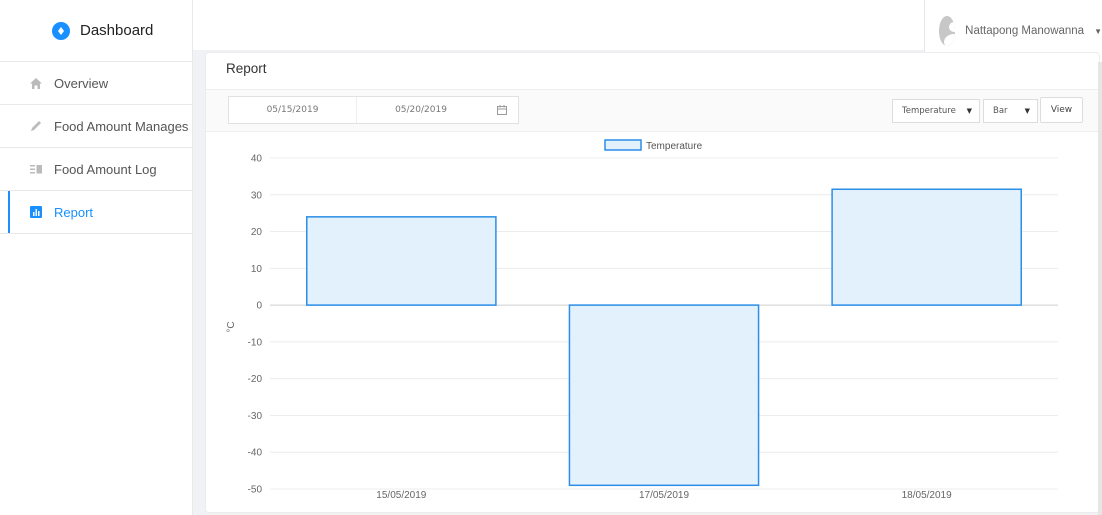 The height and width of the screenshot is (515, 1102). I want to click on sidebar-item-label: Food Amount Log, so click(105, 169).